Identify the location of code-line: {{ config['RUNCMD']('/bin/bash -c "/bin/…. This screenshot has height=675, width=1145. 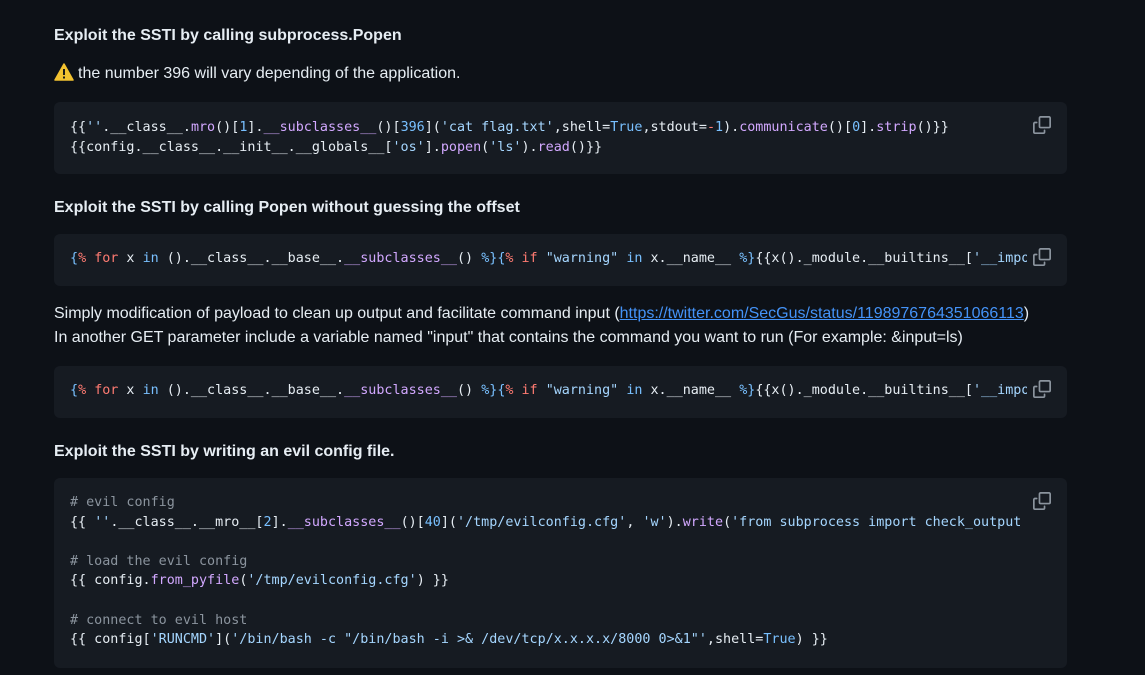
(449, 640).